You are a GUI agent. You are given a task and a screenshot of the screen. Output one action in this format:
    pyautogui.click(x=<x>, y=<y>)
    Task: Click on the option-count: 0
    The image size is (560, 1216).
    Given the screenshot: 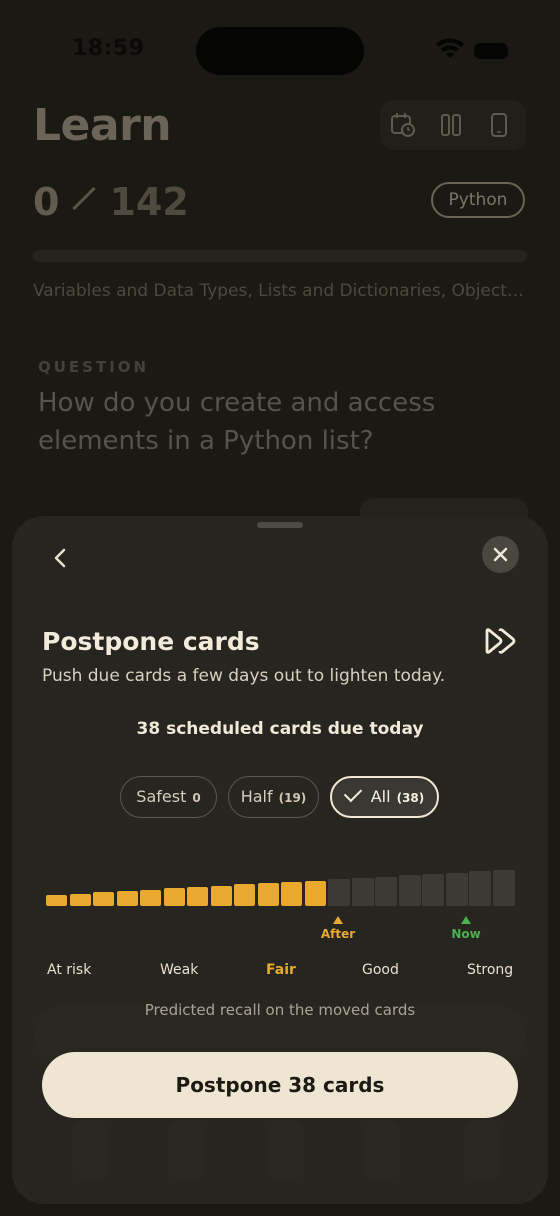 What is the action you would take?
    pyautogui.click(x=196, y=798)
    